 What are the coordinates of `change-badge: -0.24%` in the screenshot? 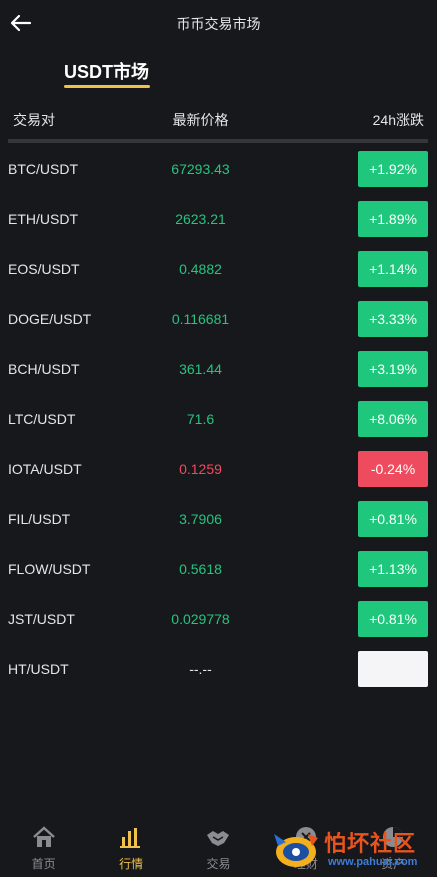 It's located at (393, 469).